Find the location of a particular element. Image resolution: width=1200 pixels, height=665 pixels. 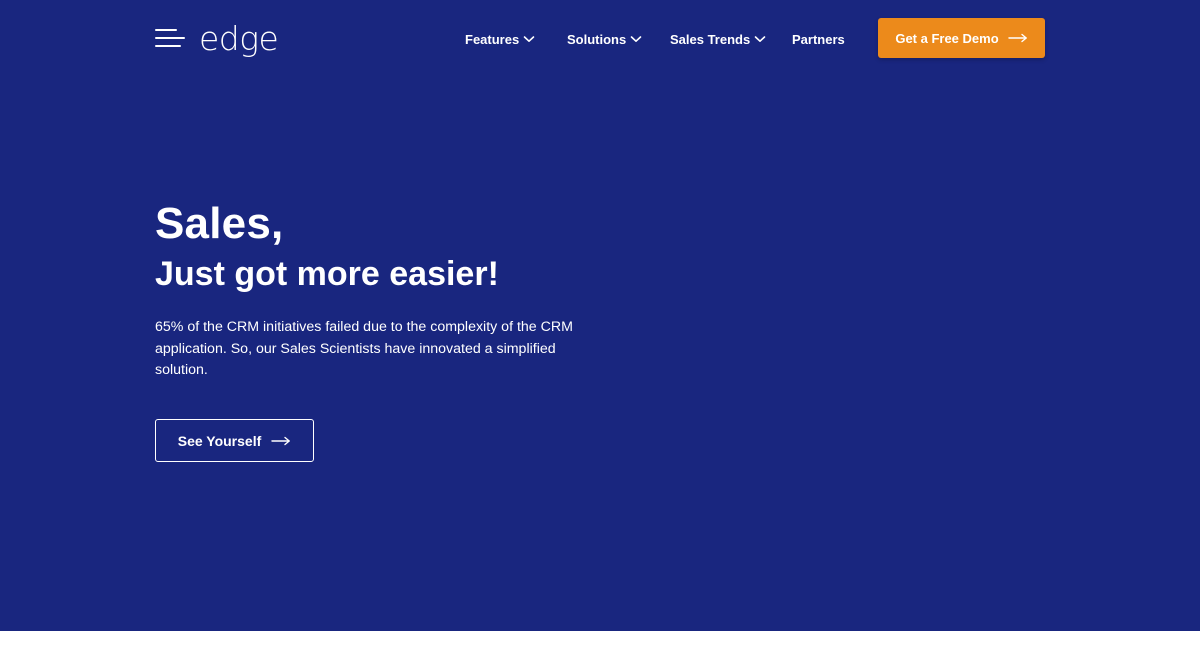

hero-headline: Sales, is located at coordinates (219, 223).